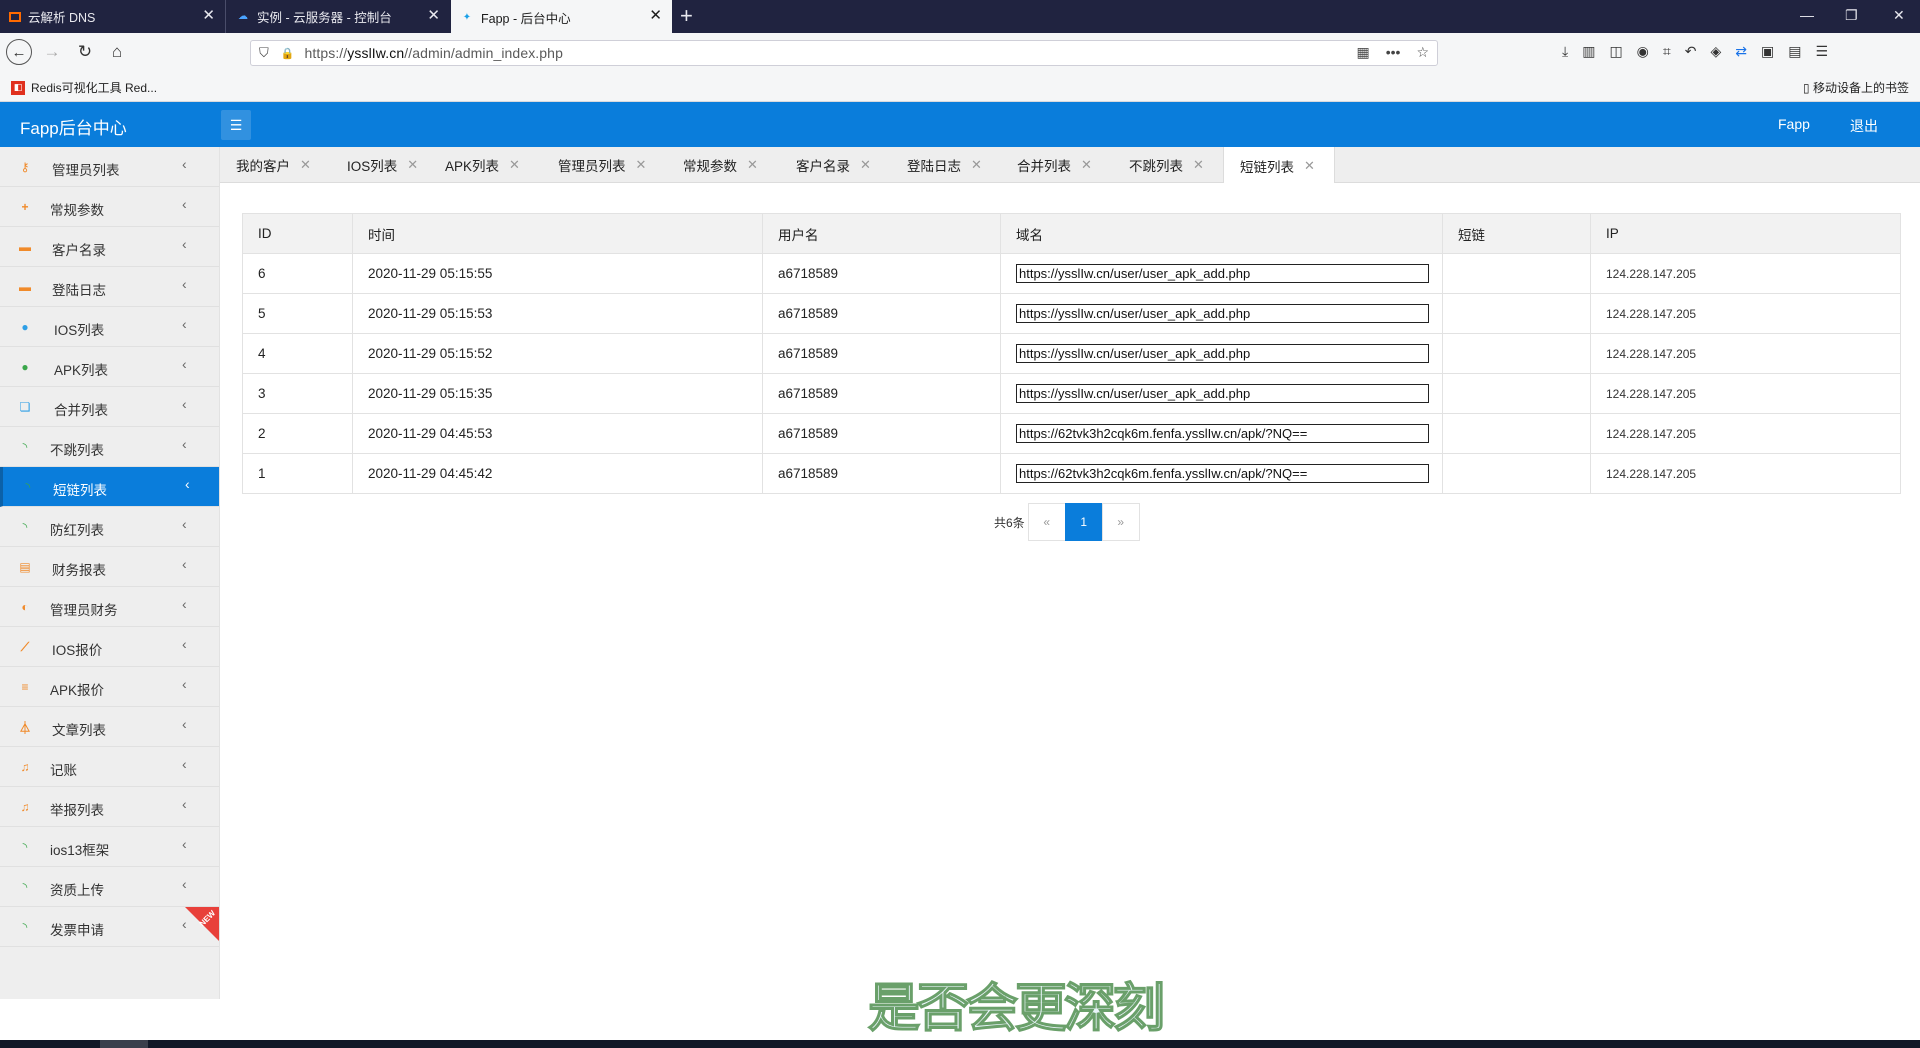 This screenshot has height=1048, width=1920. I want to click on reload-icon: ↻, so click(85, 52).